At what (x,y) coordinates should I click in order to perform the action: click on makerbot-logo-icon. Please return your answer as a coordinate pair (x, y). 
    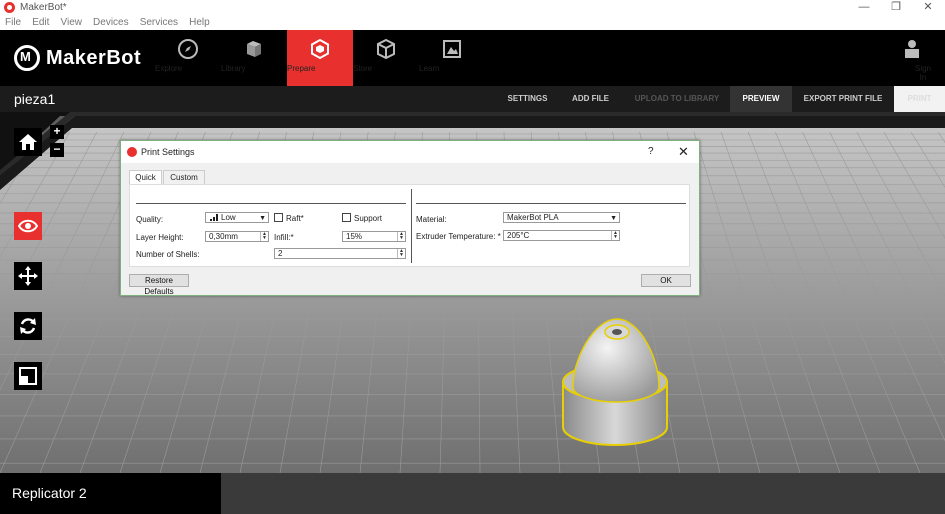
    Looking at the image, I should click on (27, 58).